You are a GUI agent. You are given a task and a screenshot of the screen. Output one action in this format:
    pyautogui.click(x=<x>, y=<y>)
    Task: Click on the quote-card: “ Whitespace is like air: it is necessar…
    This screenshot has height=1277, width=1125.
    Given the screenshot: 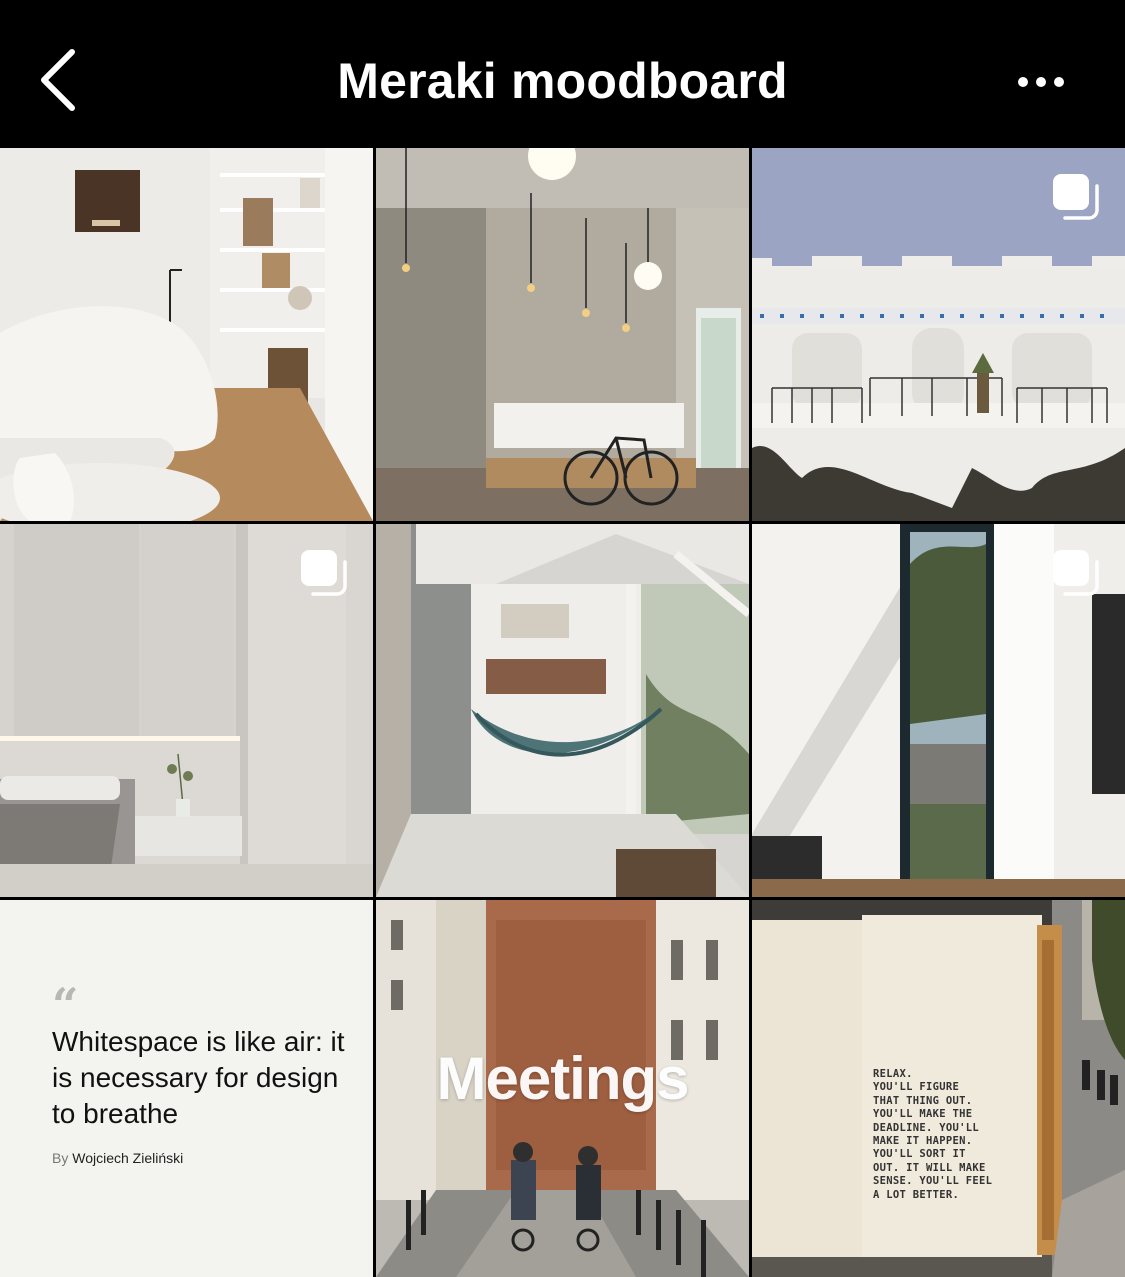 What is the action you would take?
    pyautogui.click(x=186, y=1088)
    